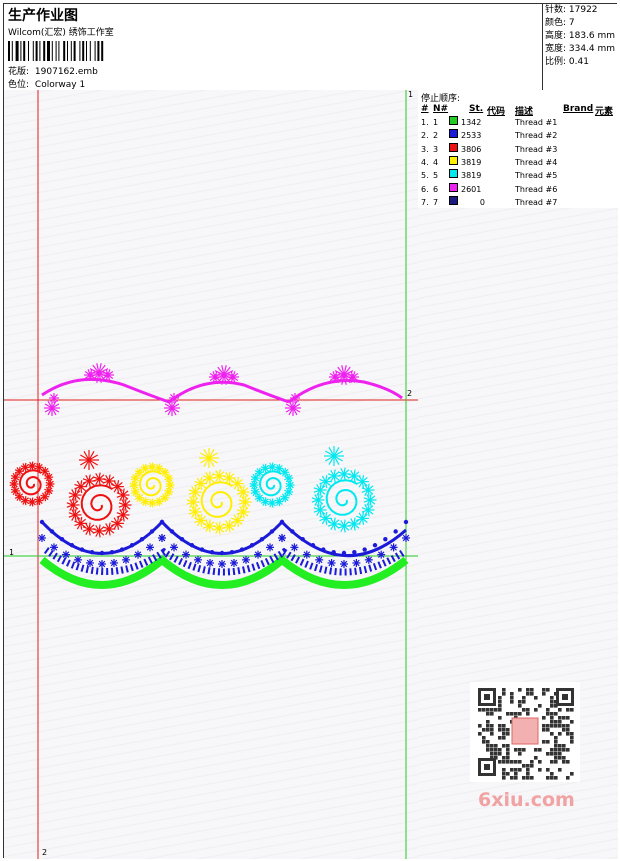  I want to click on yellow-paisley-top-flower, so click(209, 458).